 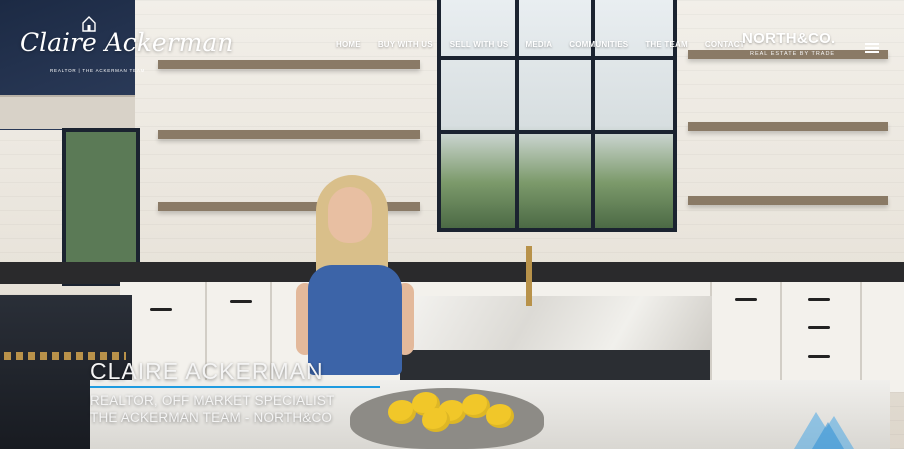 What do you see at coordinates (235, 387) in the screenshot?
I see `accent-rule` at bounding box center [235, 387].